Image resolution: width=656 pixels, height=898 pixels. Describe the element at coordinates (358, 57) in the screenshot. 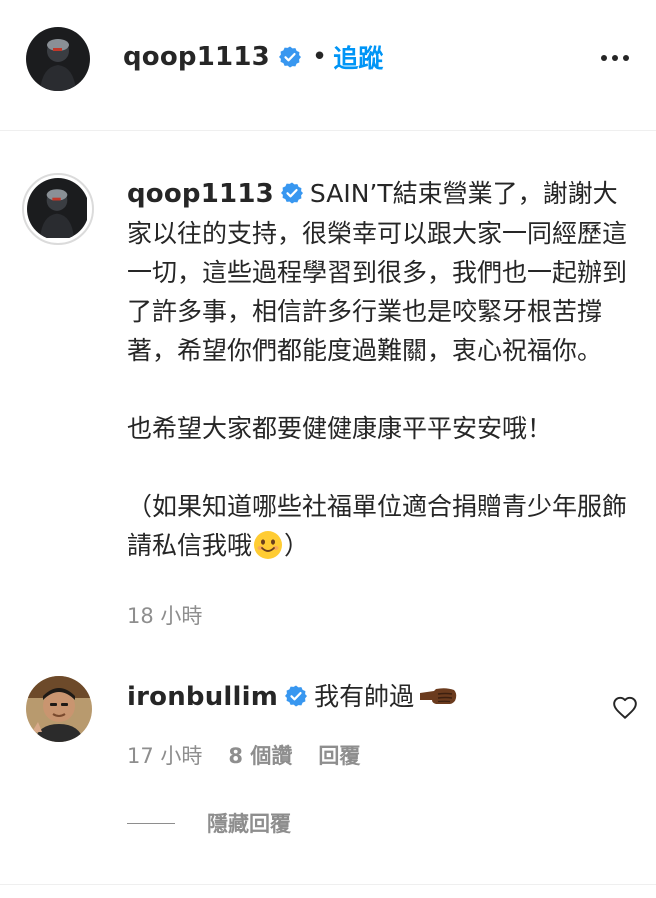

I see `follow-button: 追蹤` at that location.